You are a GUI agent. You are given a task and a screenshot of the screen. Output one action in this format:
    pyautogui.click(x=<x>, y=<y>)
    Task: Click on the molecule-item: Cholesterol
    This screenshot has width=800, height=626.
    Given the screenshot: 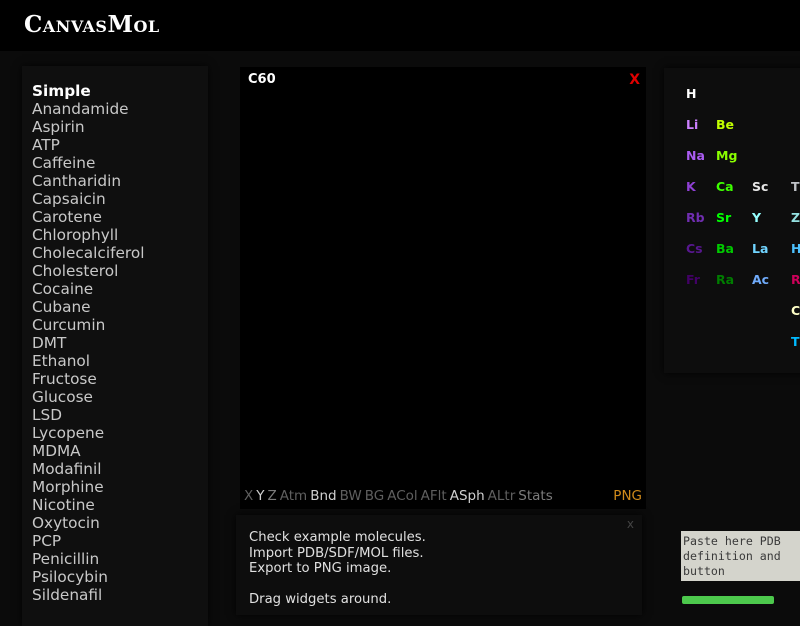 What is the action you would take?
    pyautogui.click(x=88, y=271)
    